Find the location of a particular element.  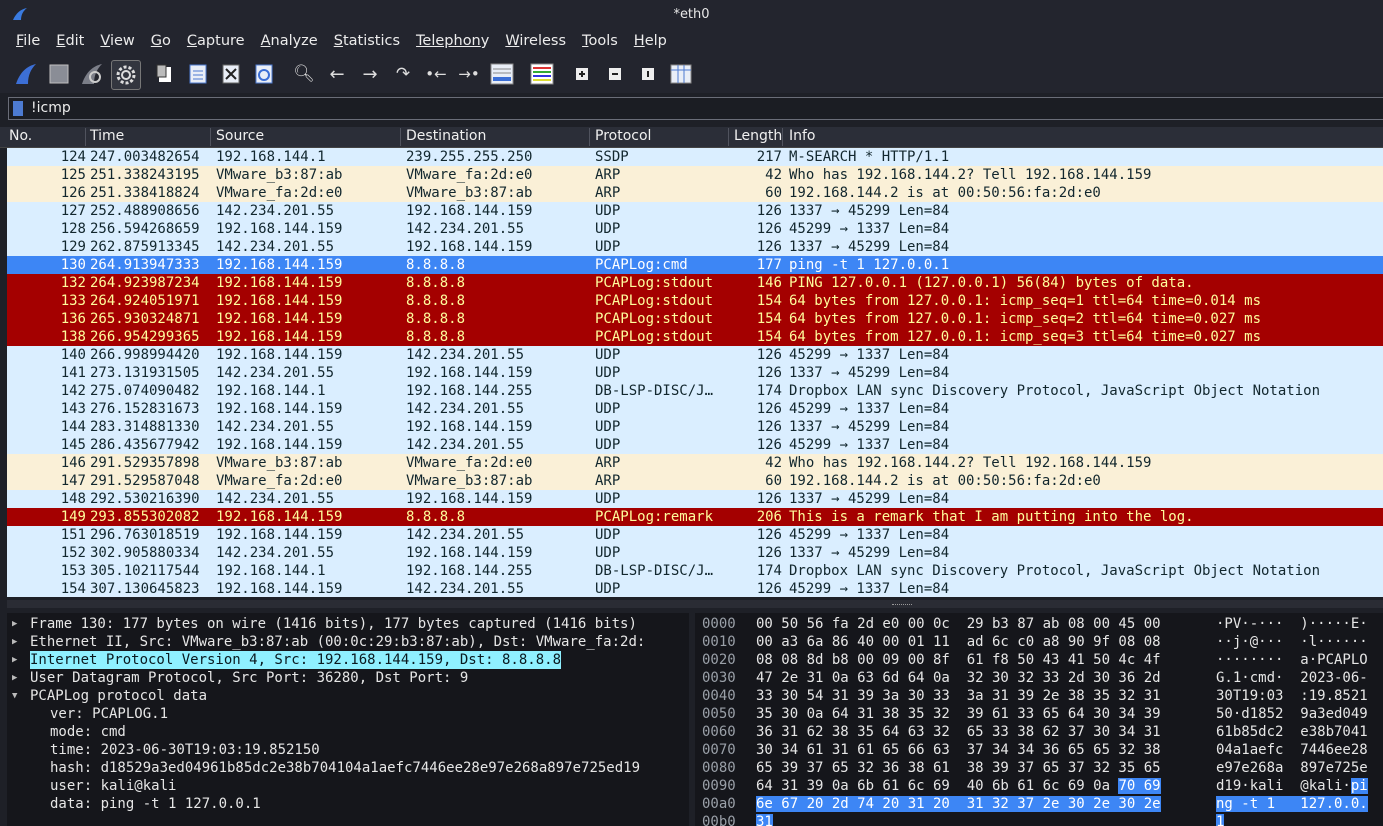

colorize-icon is located at coordinates (542, 74).